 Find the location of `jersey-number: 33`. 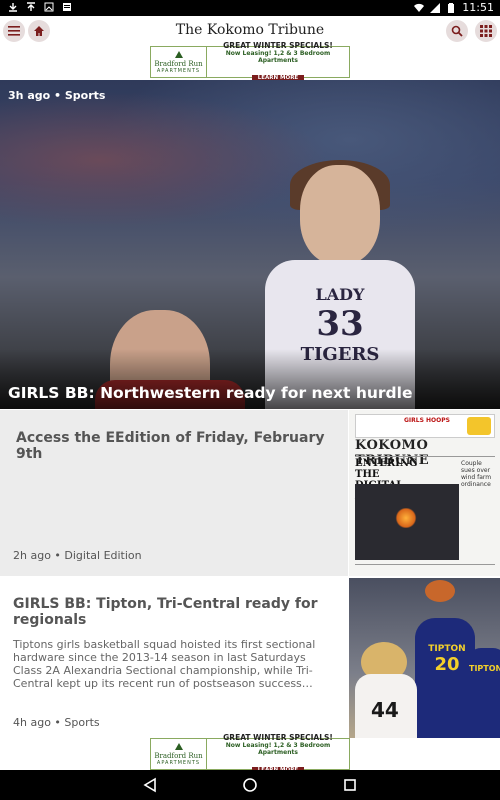

jersey-number: 33 is located at coordinates (340, 324).